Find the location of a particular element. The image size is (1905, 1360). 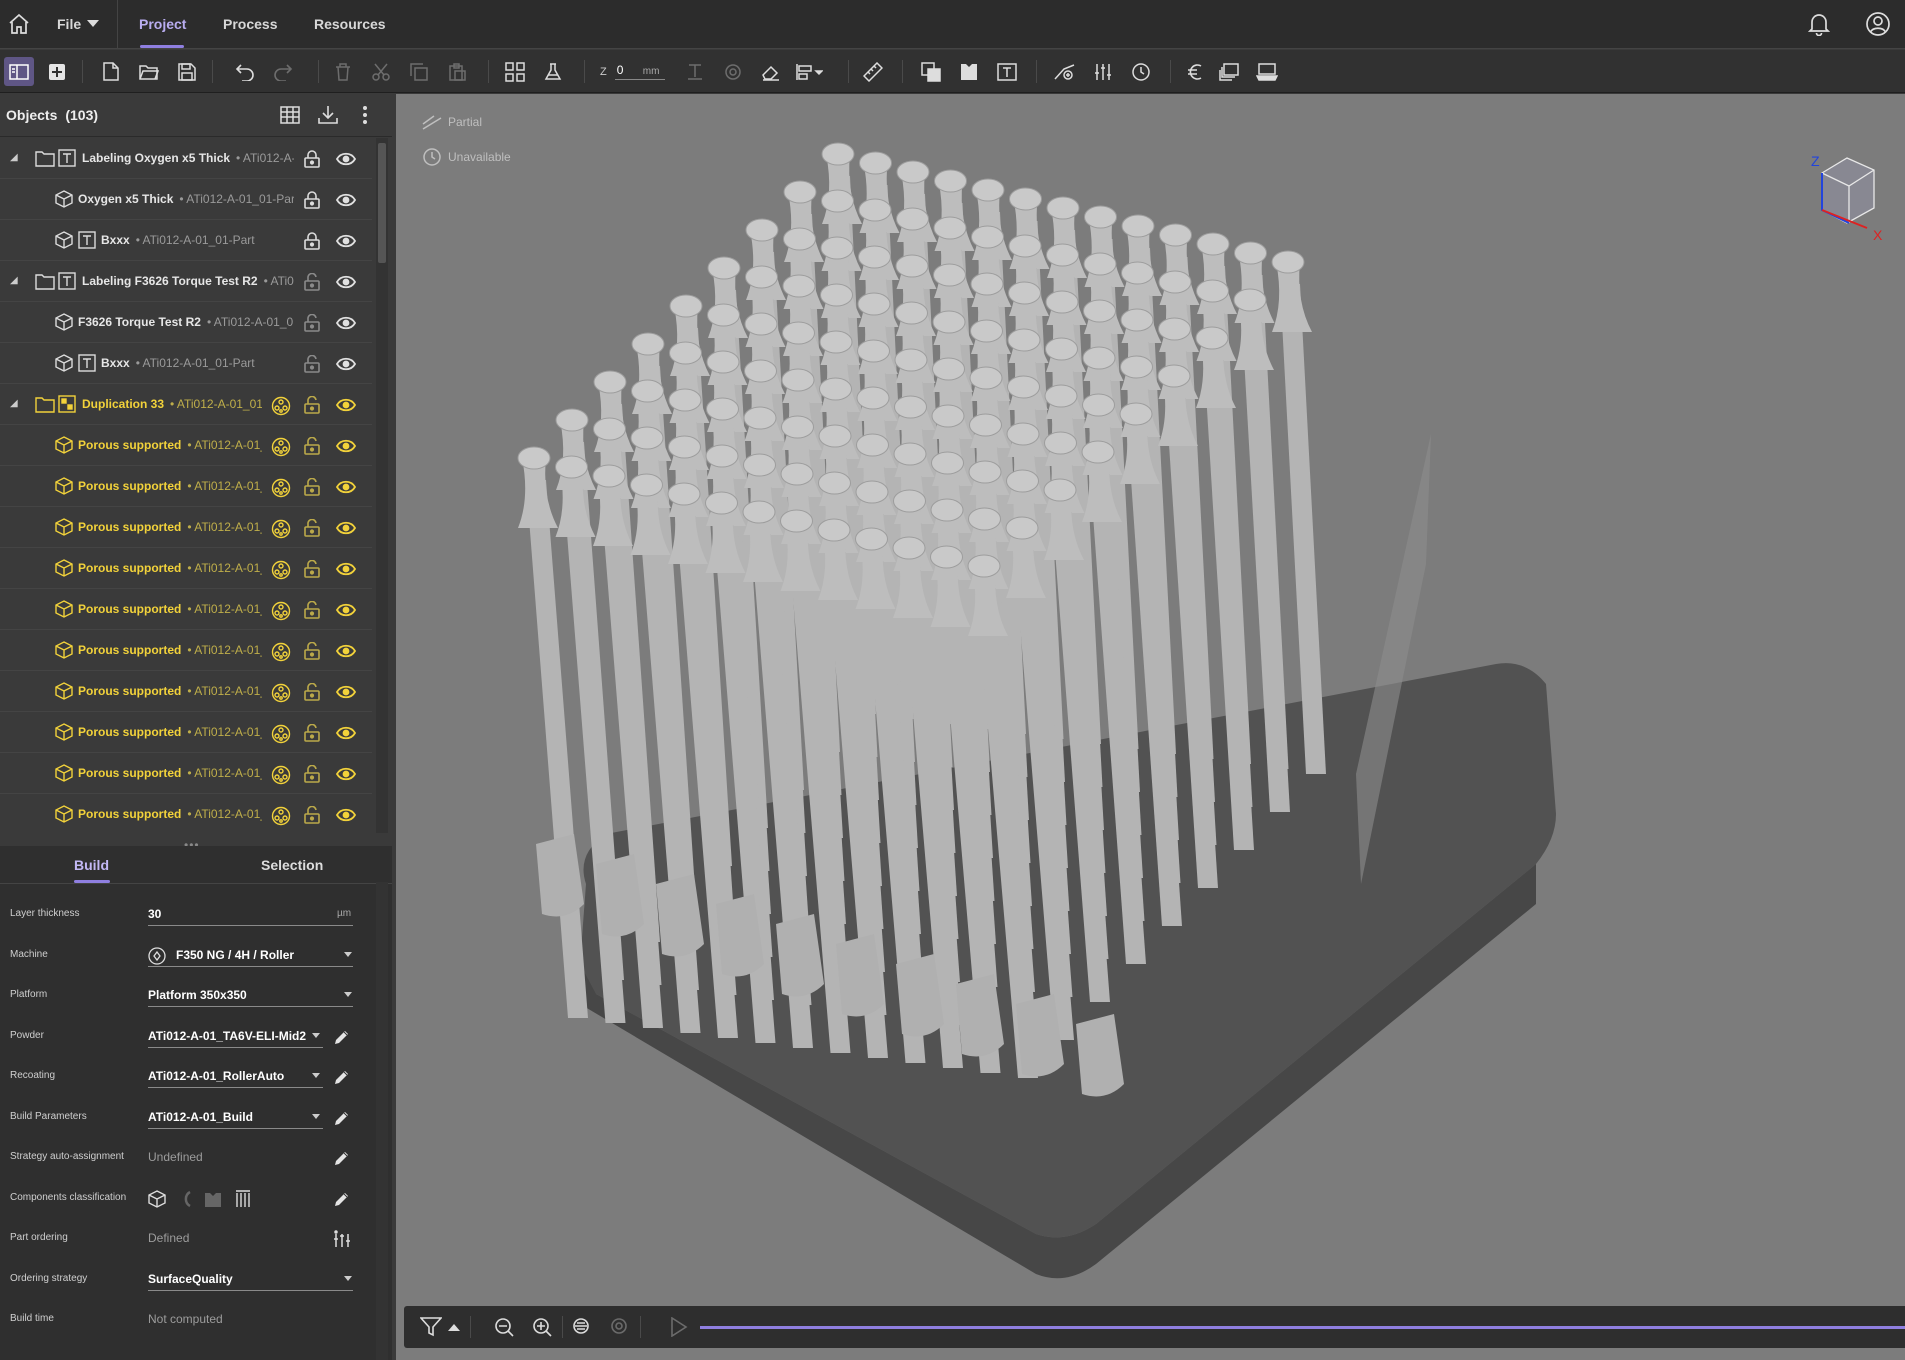

tab-selection: Selection is located at coordinates (292, 865).